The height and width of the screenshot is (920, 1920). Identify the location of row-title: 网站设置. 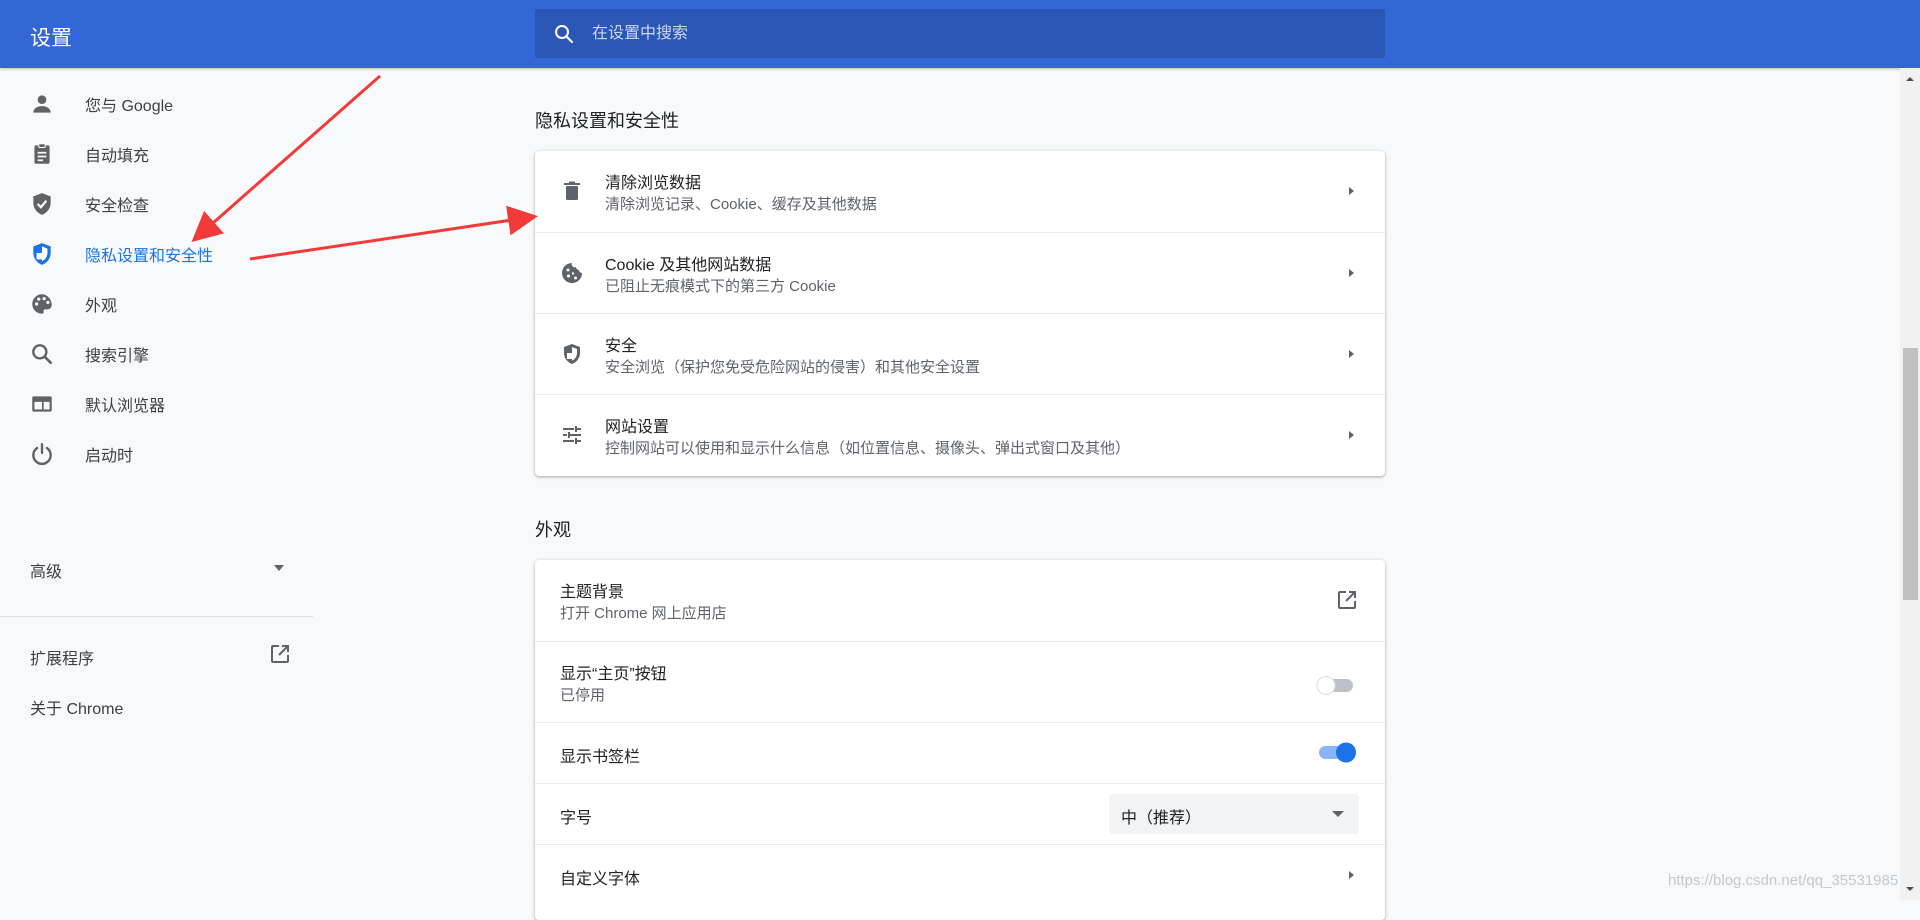
(637, 427).